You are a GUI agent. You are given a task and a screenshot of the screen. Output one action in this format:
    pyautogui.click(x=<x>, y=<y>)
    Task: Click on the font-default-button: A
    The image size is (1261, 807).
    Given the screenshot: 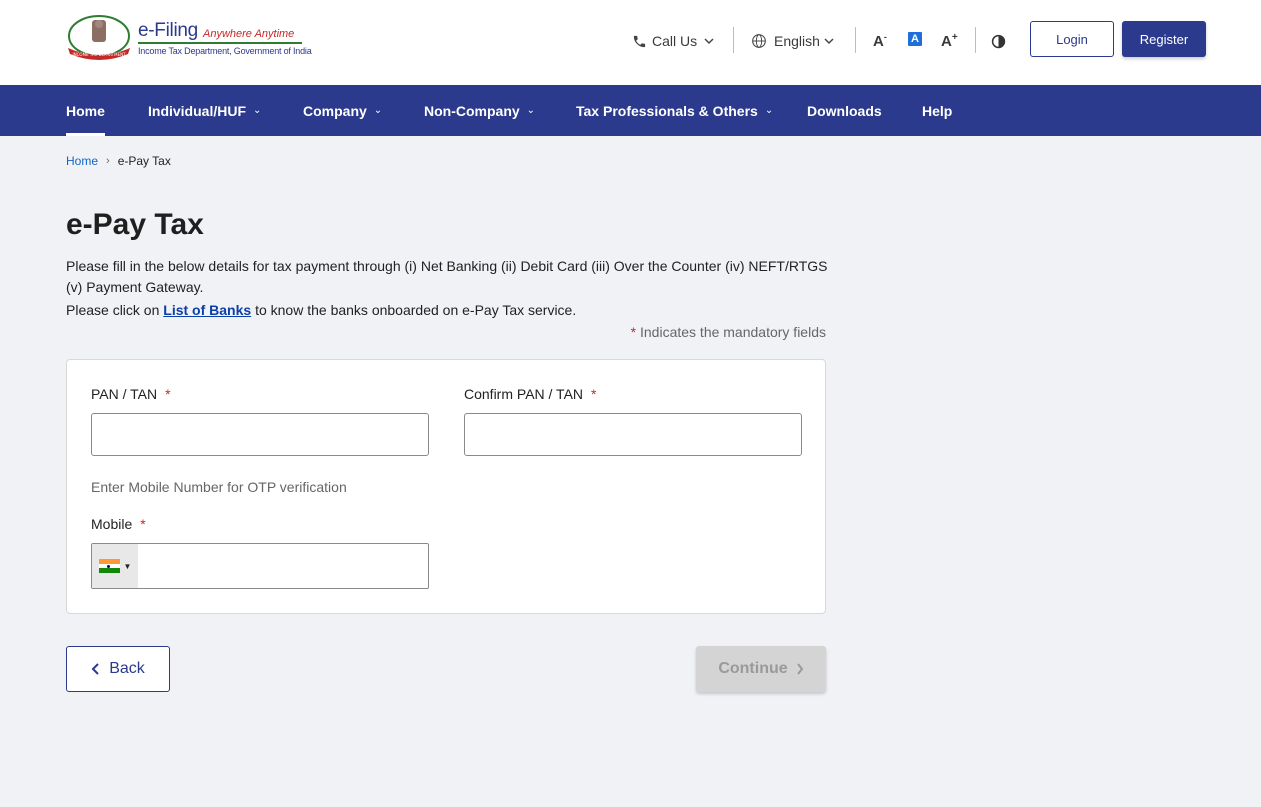 What is the action you would take?
    pyautogui.click(x=915, y=39)
    